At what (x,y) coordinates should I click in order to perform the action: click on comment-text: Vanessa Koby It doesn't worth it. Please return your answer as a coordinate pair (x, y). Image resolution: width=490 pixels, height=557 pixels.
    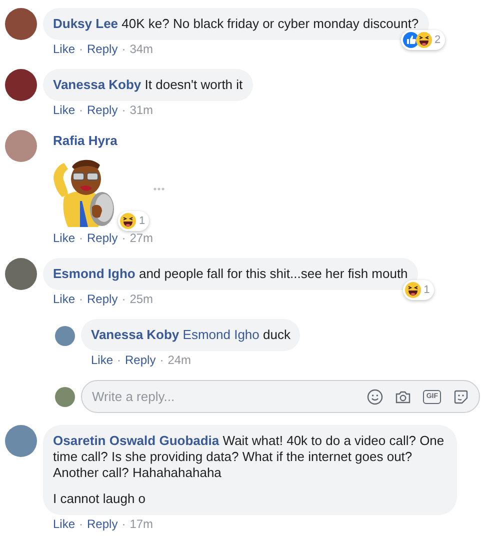
    Looking at the image, I should click on (148, 85).